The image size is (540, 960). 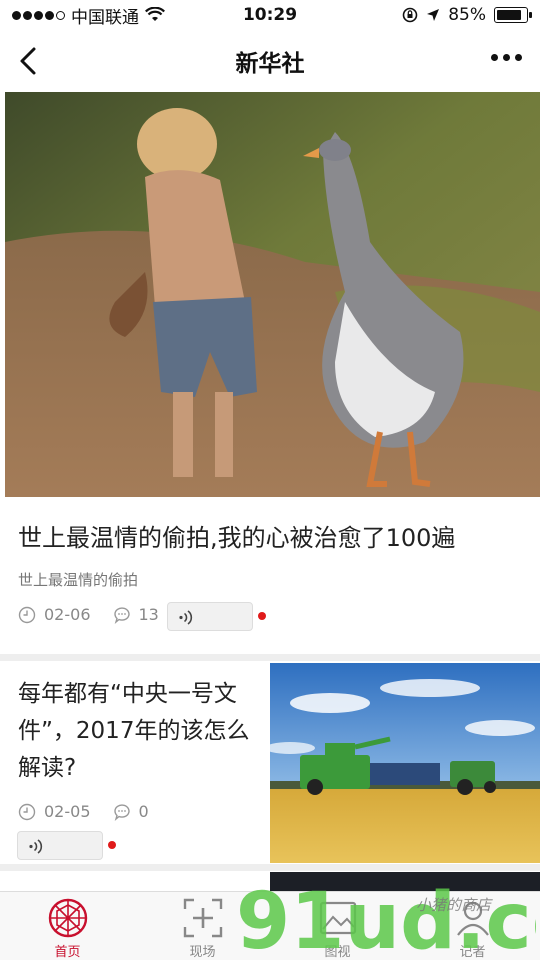 I want to click on battery-percent: 85%, so click(x=467, y=15).